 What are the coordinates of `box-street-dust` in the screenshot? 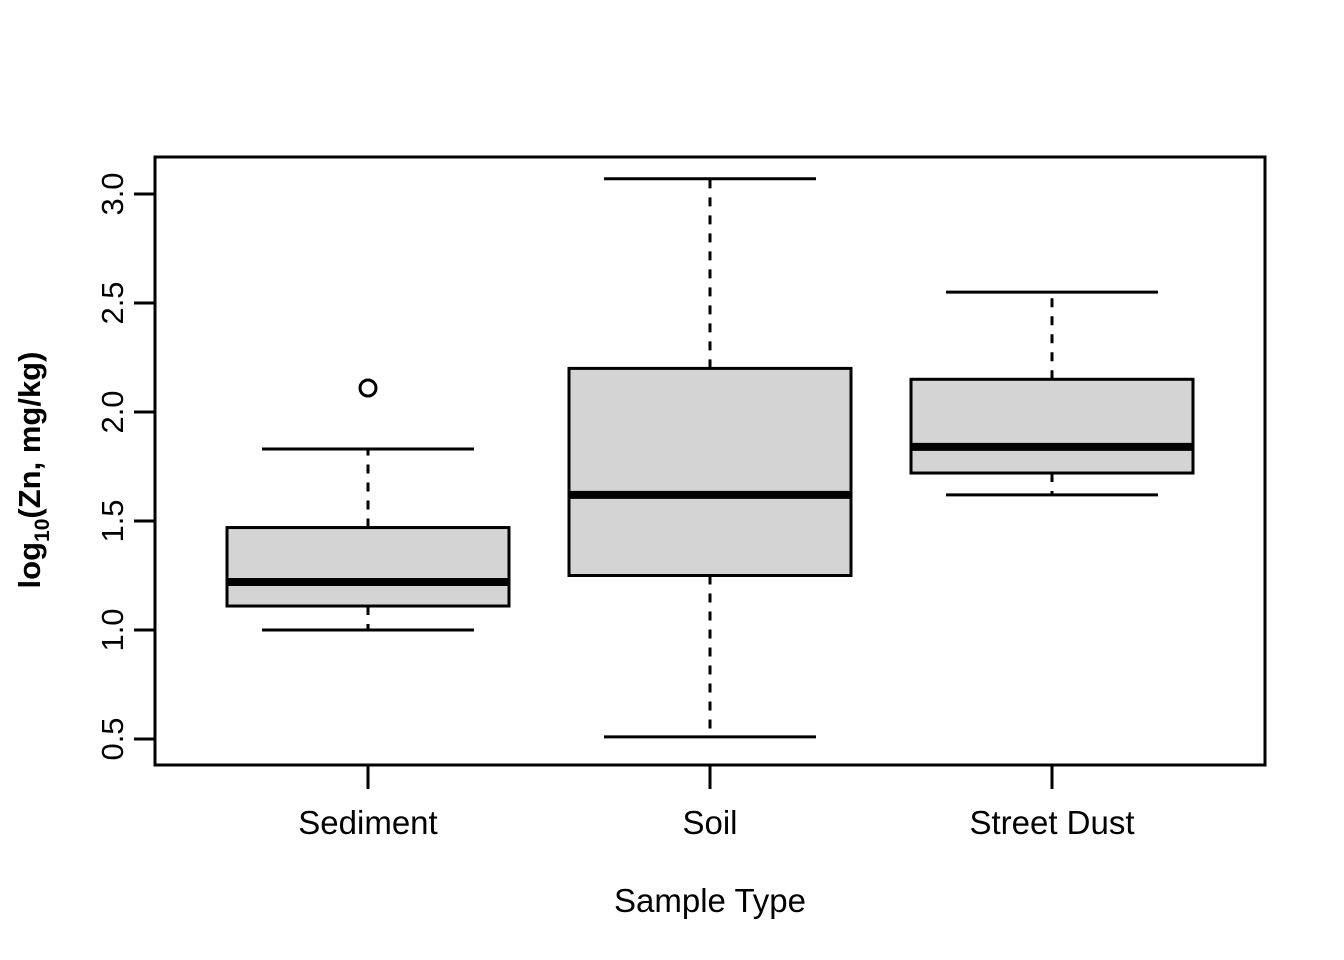 It's located at (1052, 393).